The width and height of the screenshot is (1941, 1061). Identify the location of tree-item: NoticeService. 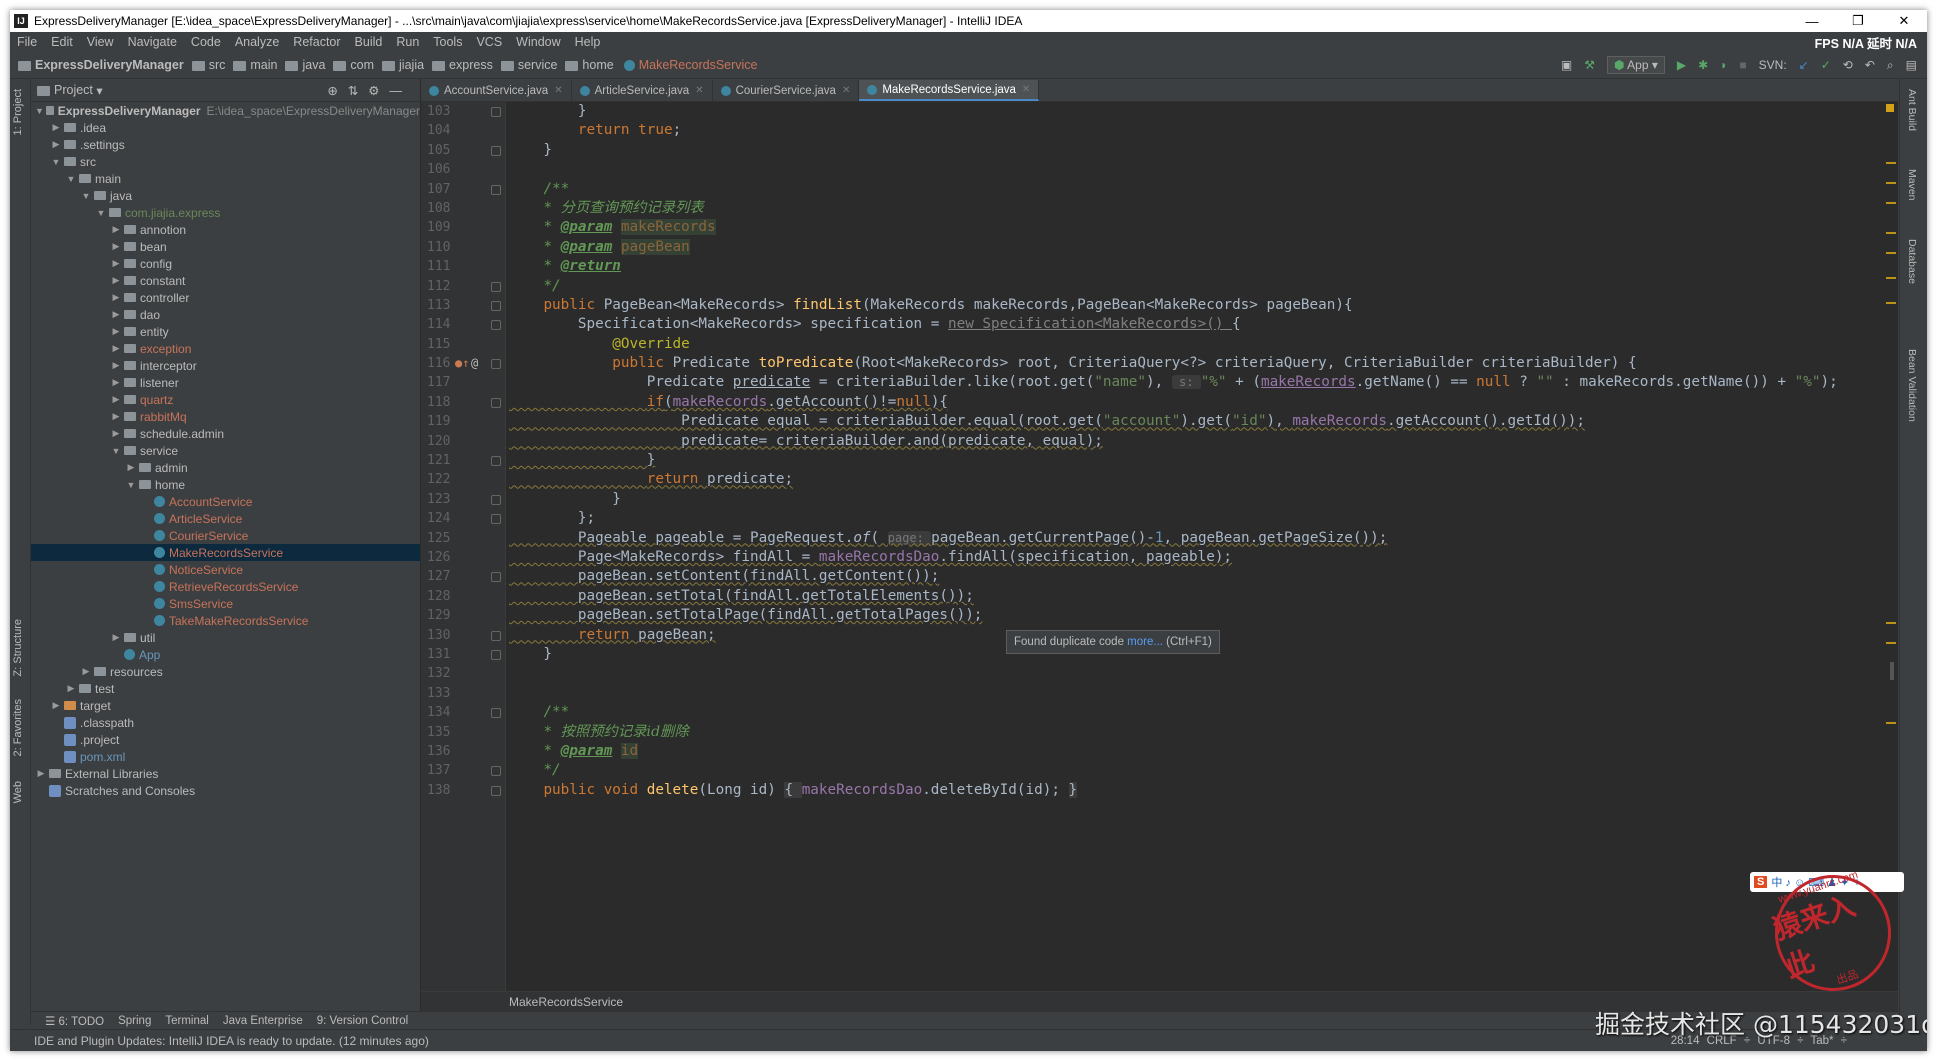
(225, 569).